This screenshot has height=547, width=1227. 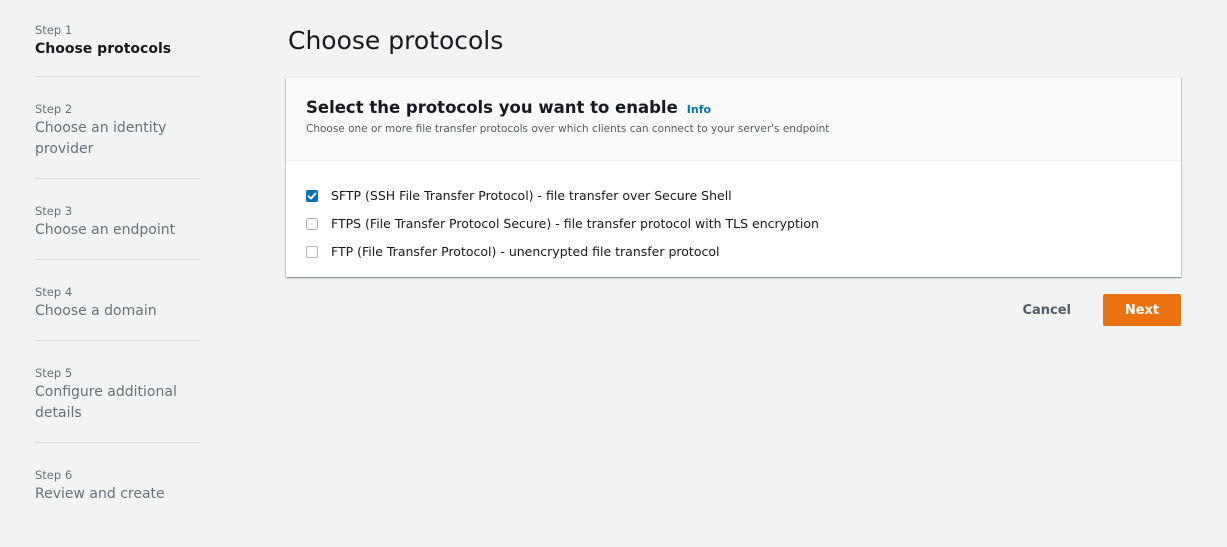 What do you see at coordinates (105, 230) in the screenshot?
I see `step-title-endpoint: Choose an endpoint` at bounding box center [105, 230].